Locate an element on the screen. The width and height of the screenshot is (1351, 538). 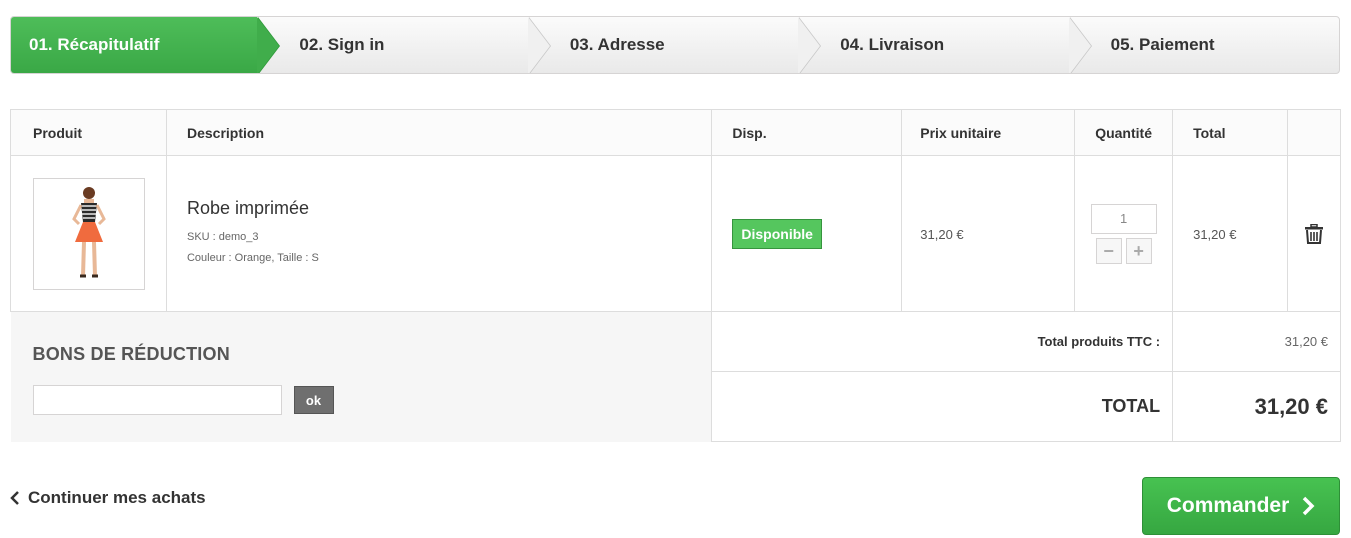
line-total-cell: 31,20 € is located at coordinates (1230, 233).